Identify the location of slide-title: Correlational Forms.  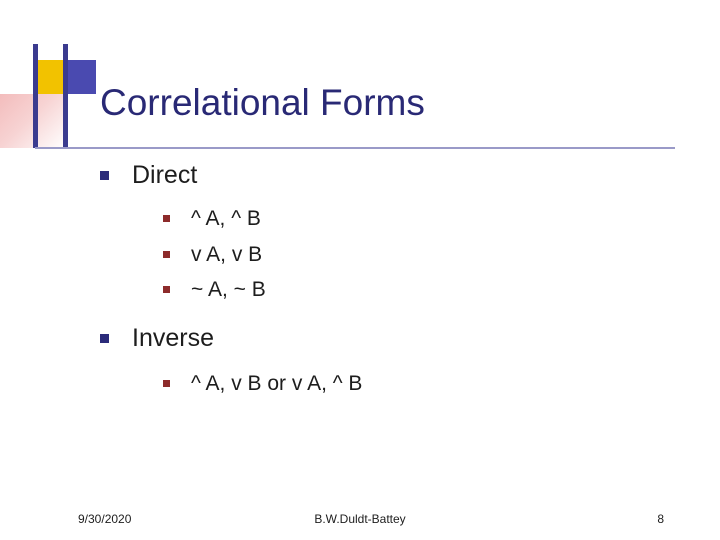
(262, 102).